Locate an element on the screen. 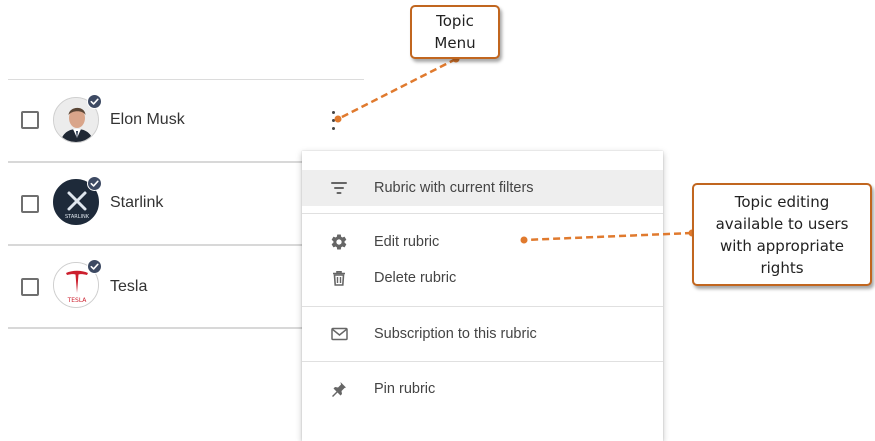 The width and height of the screenshot is (875, 441). callout-line: with appropriate is located at coordinates (782, 245).